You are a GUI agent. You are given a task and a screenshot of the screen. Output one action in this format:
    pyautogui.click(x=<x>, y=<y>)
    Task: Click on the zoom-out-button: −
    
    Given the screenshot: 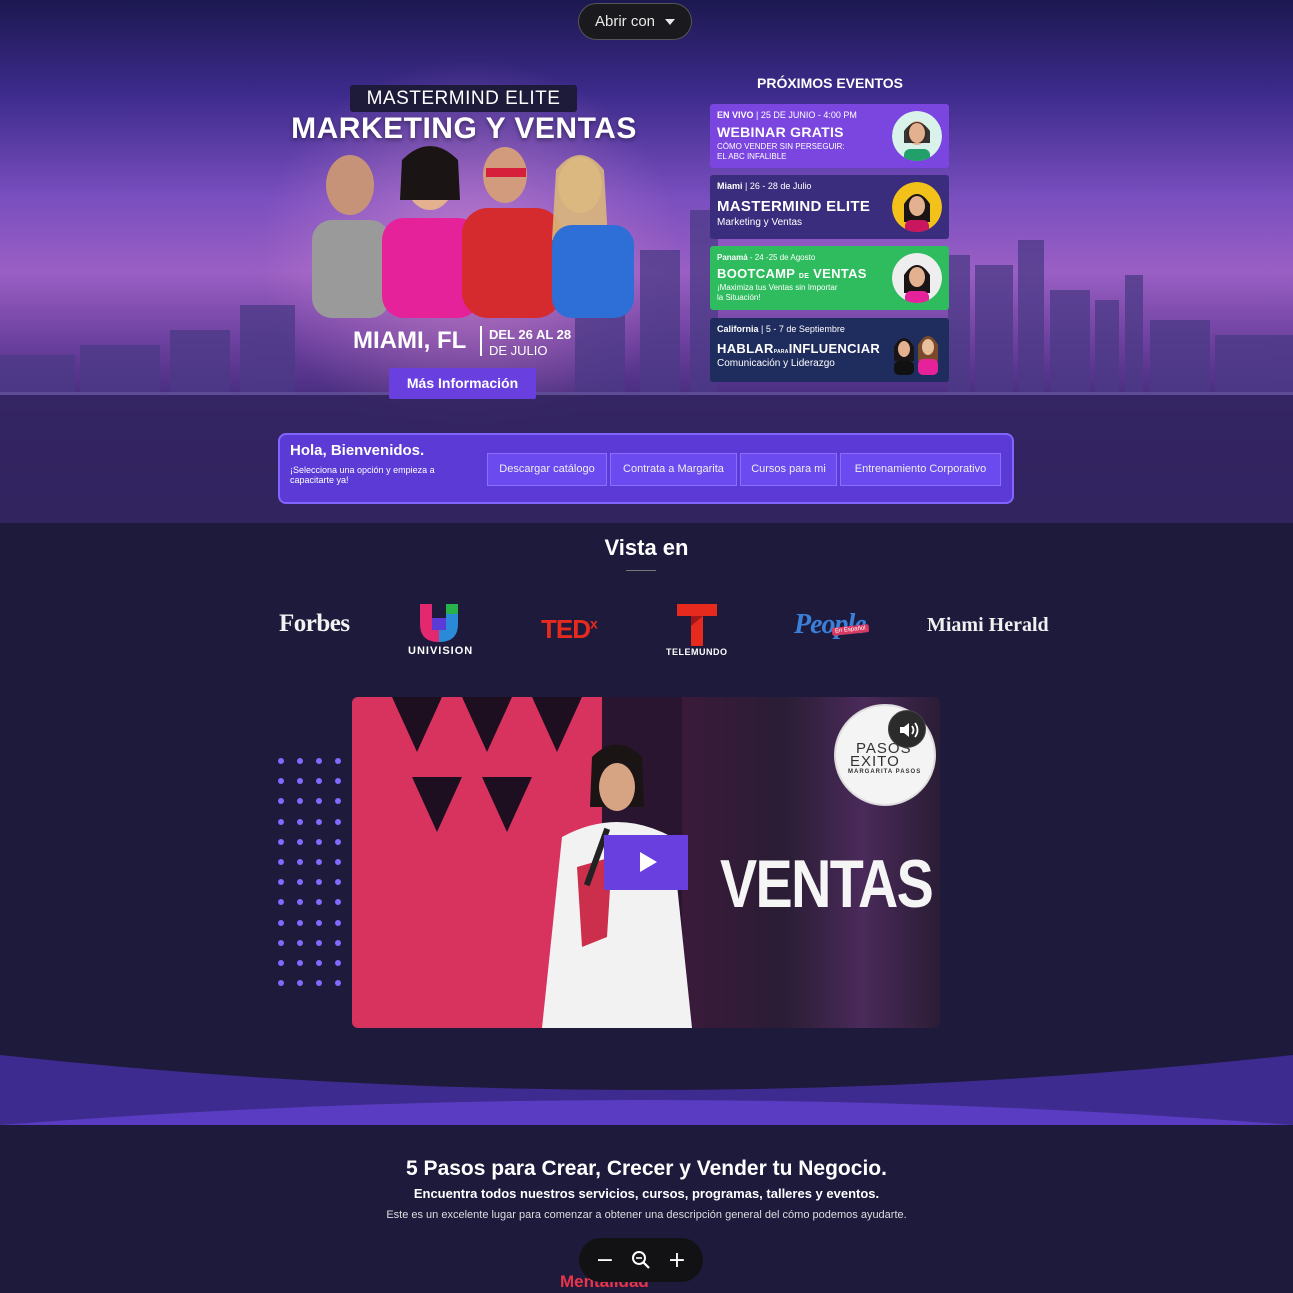 What is the action you would take?
    pyautogui.click(x=605, y=1260)
    